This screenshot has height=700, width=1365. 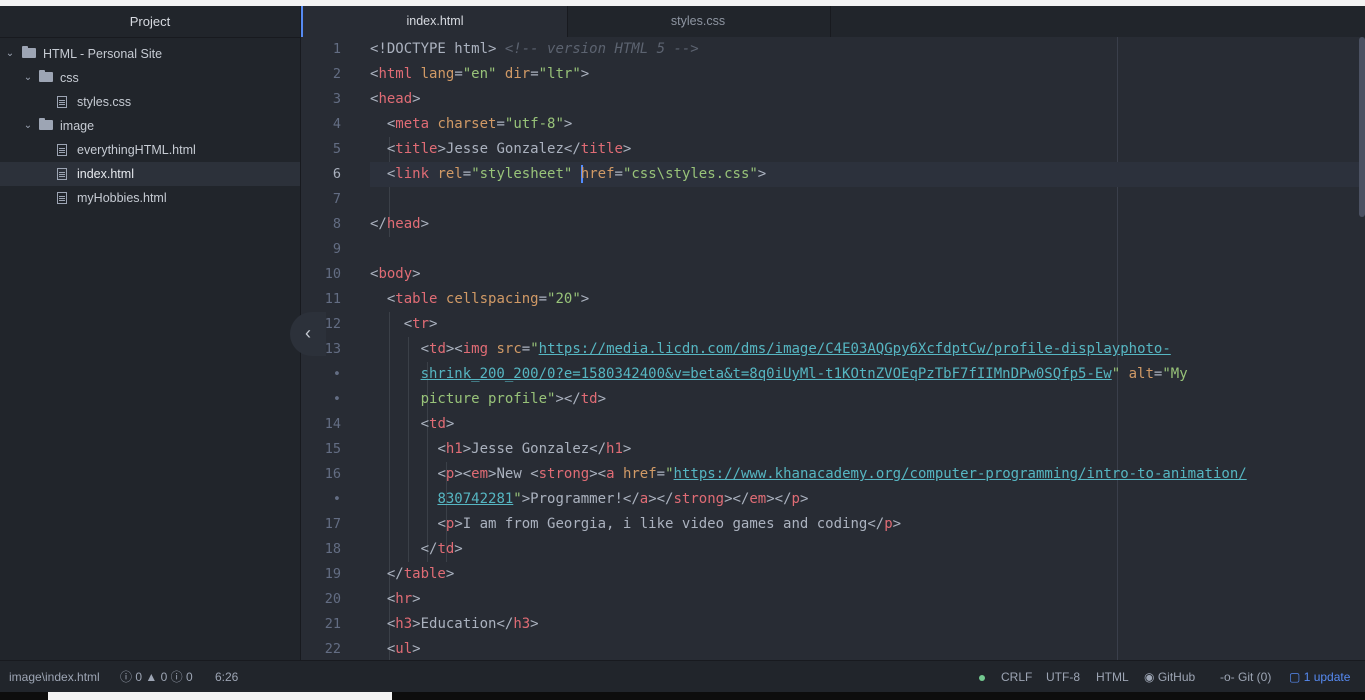 What do you see at coordinates (332, 574) in the screenshot?
I see `line-number: 19` at bounding box center [332, 574].